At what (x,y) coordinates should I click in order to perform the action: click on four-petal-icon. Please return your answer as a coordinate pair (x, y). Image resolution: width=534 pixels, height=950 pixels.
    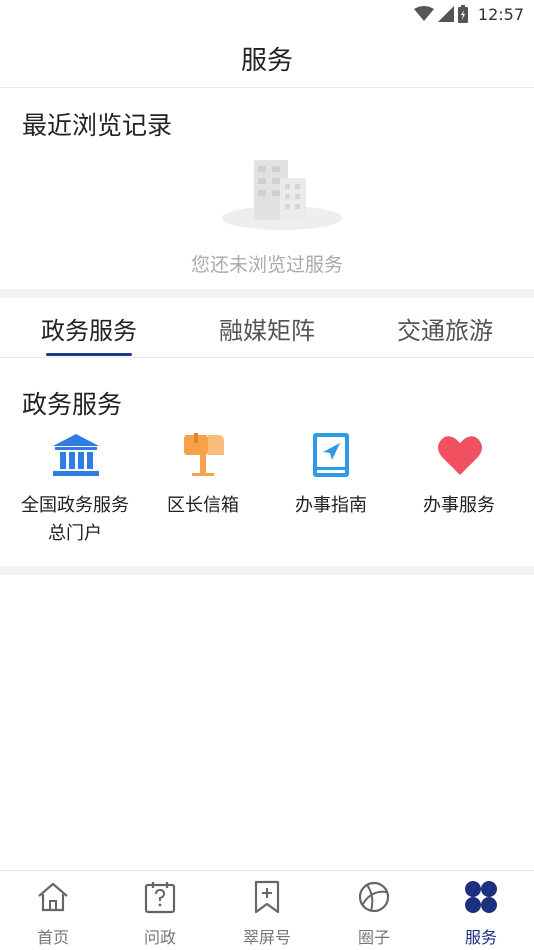
    Looking at the image, I should click on (481, 897).